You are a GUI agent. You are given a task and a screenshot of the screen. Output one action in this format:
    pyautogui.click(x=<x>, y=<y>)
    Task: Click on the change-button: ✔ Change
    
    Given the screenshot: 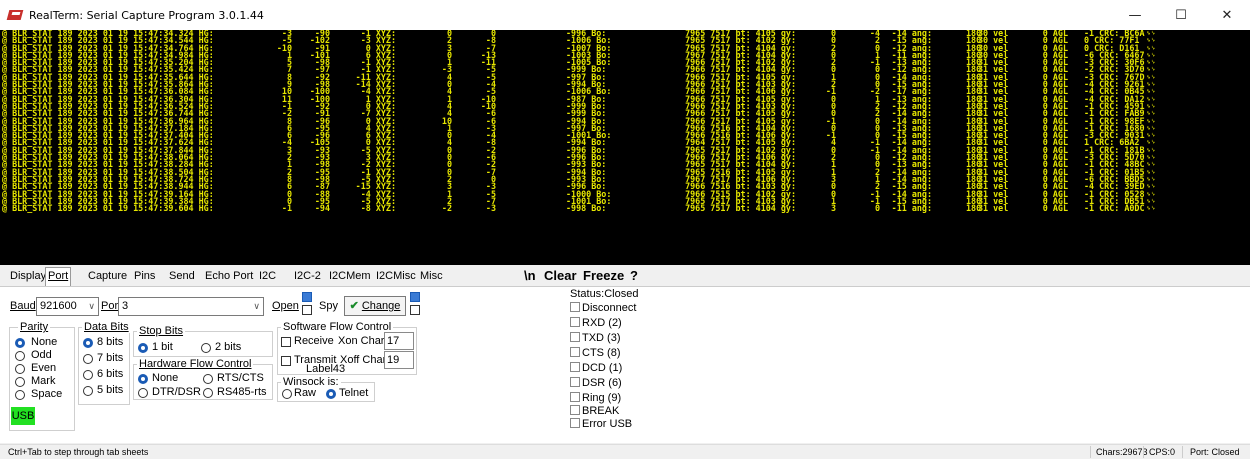 What is the action you would take?
    pyautogui.click(x=375, y=306)
    